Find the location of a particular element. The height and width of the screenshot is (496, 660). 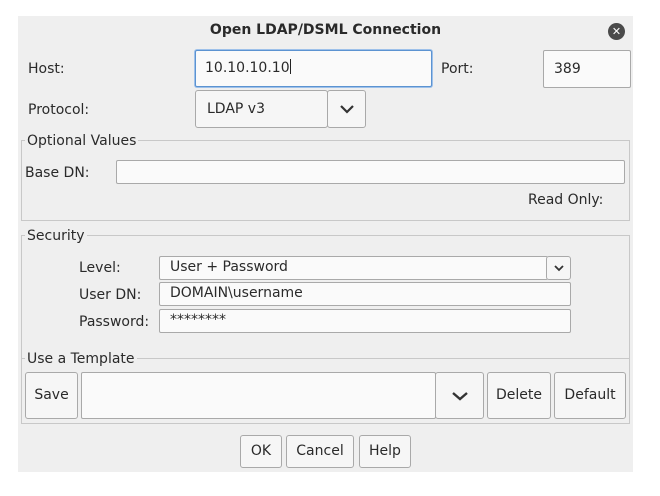

close-icon: ✕ is located at coordinates (616, 31).